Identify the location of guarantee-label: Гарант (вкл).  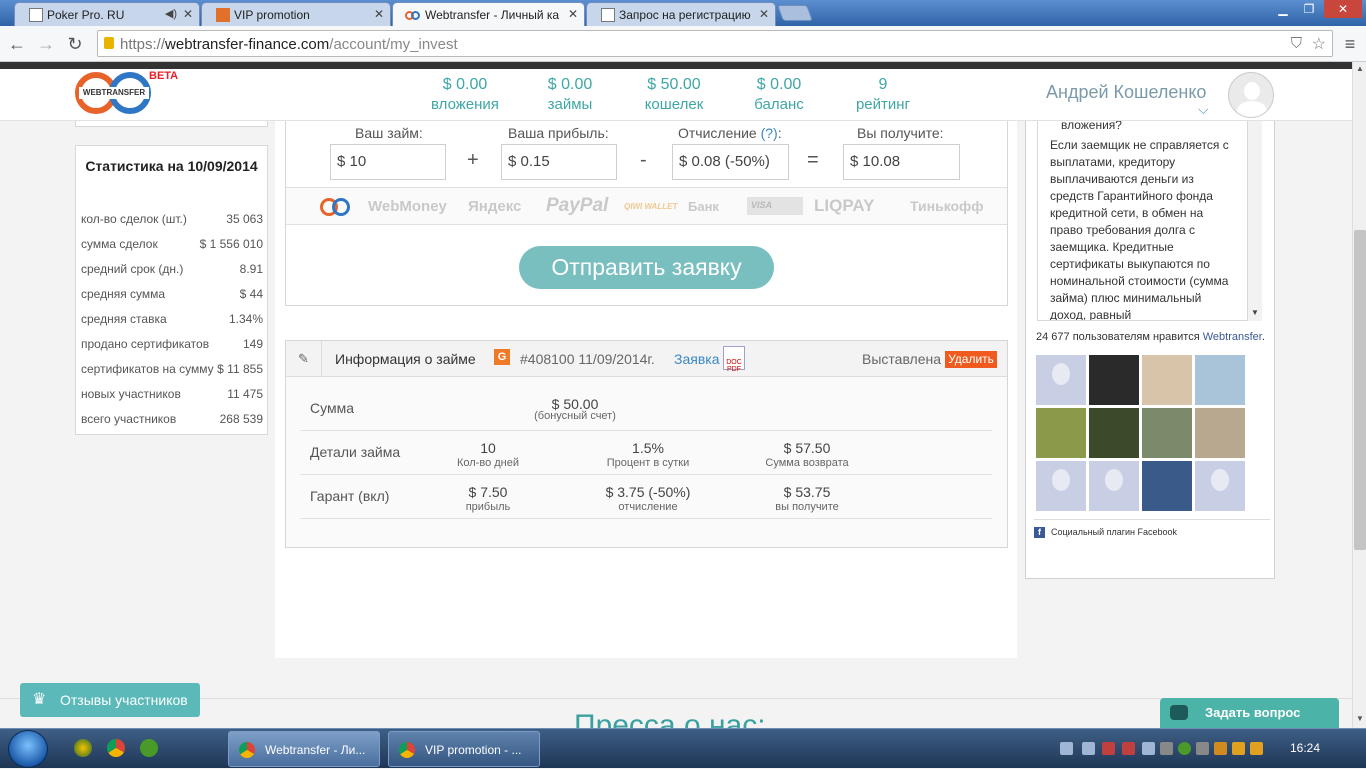
(350, 496).